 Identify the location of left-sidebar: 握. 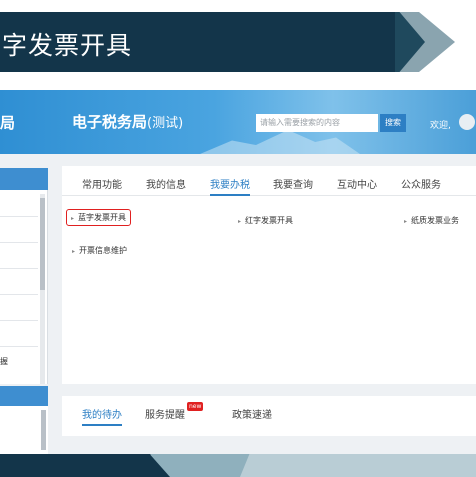
(24, 276).